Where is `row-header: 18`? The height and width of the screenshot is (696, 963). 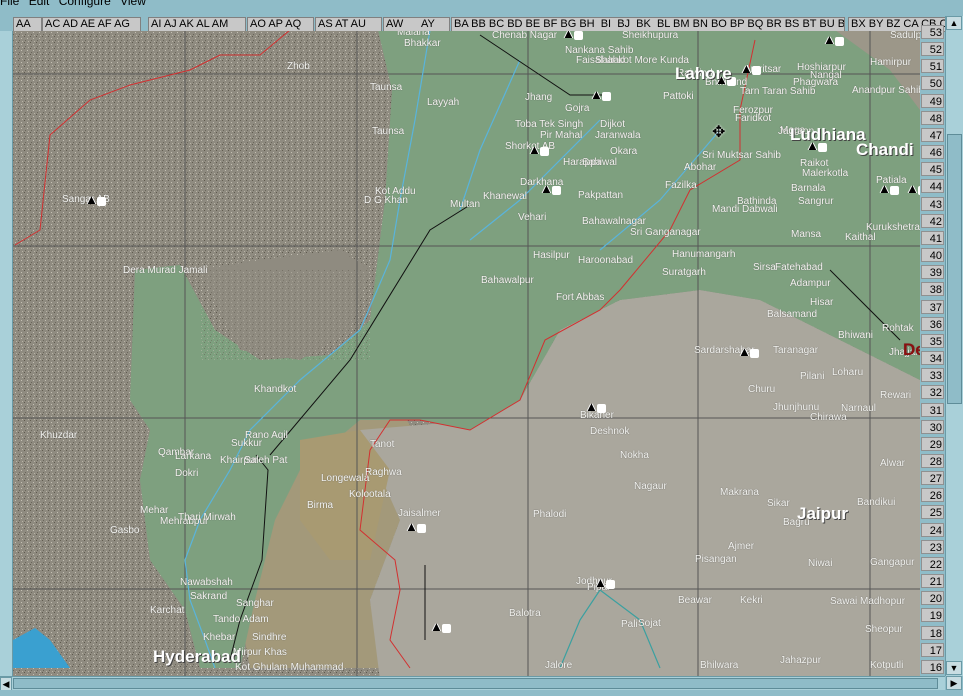
row-header: 18 is located at coordinates (932, 632).